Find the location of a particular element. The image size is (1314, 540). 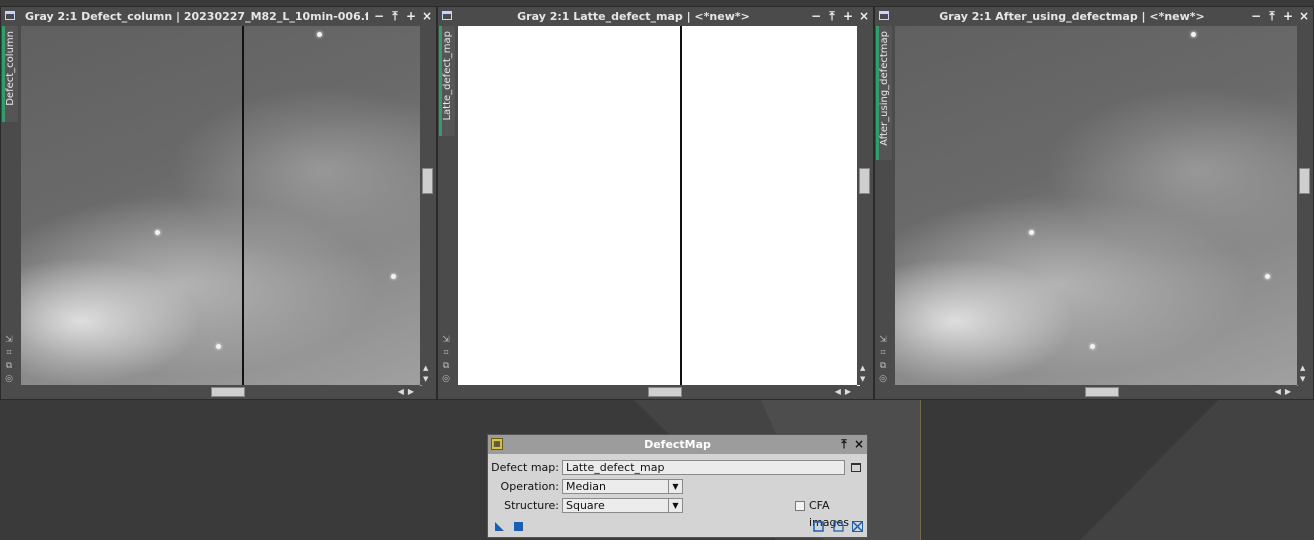

operation-row: Operation: Median ▼ is located at coordinates (678, 486).